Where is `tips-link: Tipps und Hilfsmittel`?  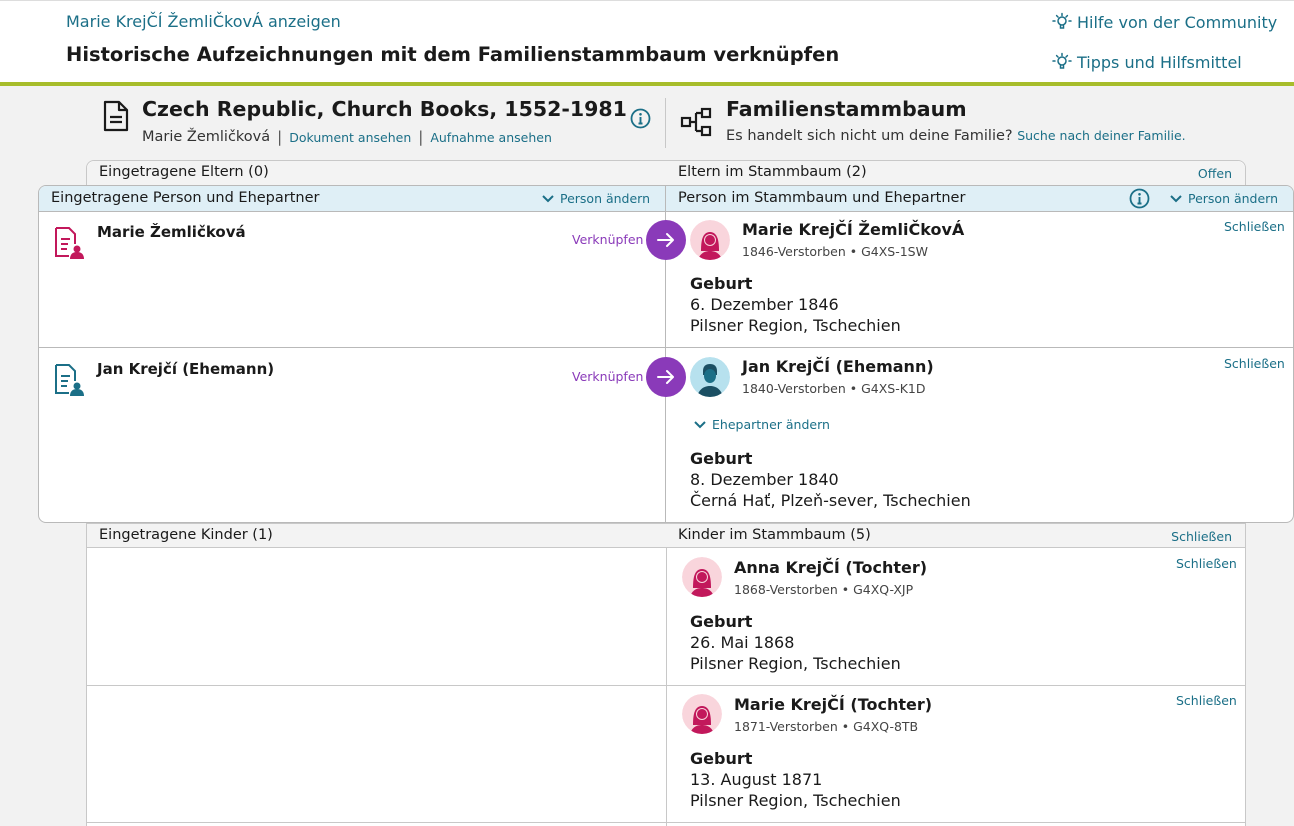
tips-link: Tipps und Hilfsmittel is located at coordinates (1147, 62).